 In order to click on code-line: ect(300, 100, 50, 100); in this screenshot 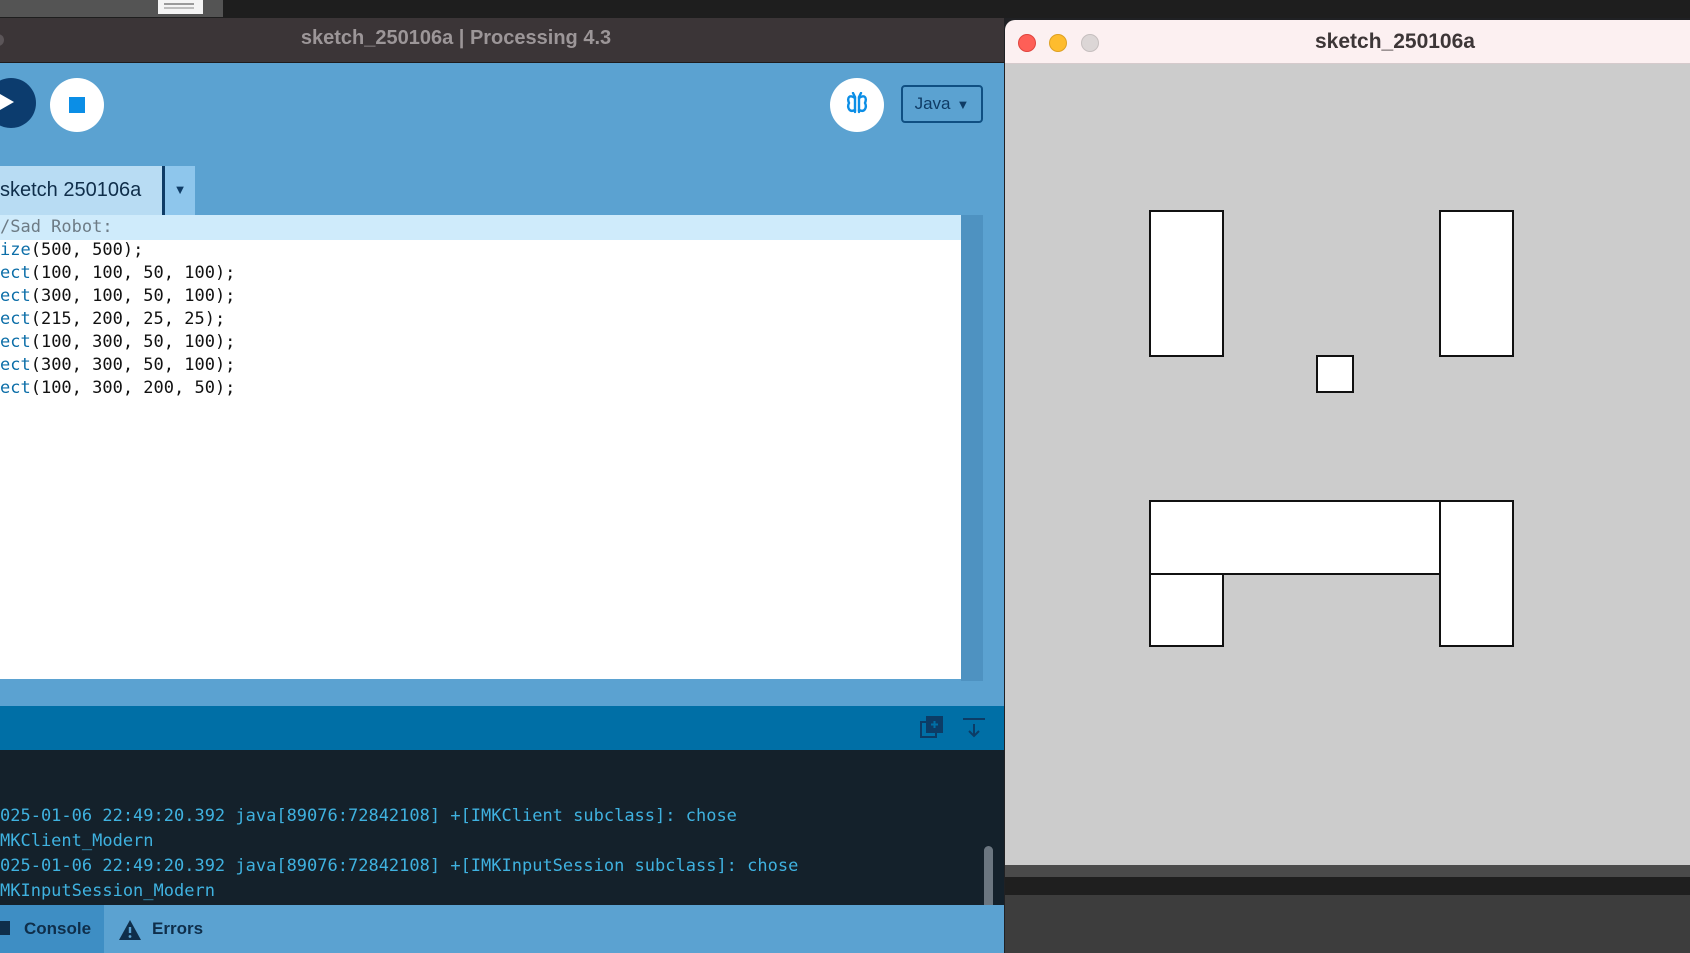, I will do `click(117, 296)`.